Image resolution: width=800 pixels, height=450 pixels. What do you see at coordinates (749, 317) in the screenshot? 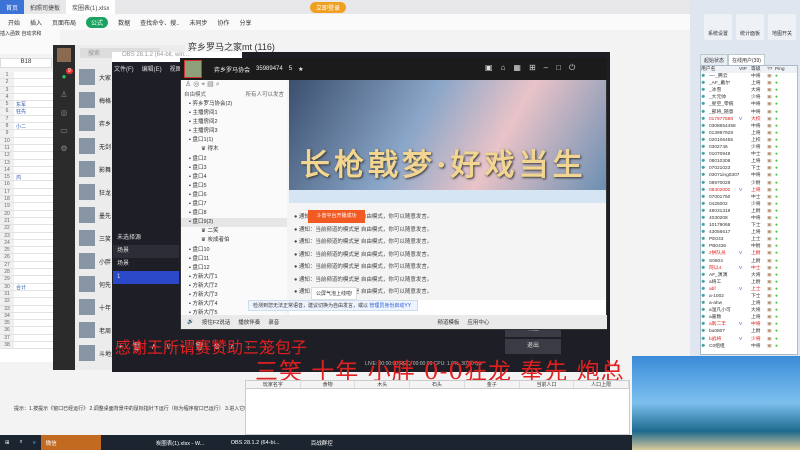
I see `table-row: a嘉数 上将 ▣●` at bounding box center [749, 317].